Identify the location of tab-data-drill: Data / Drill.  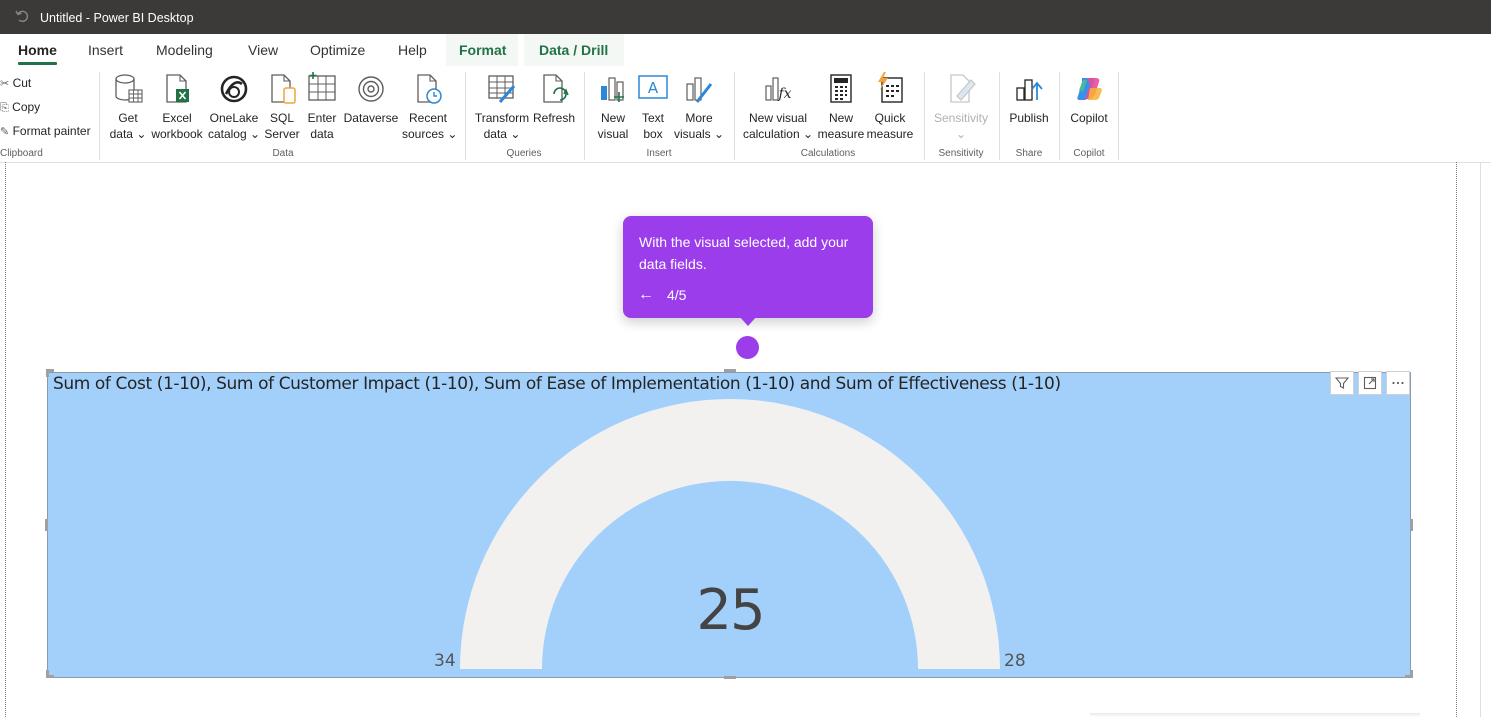
(573, 50).